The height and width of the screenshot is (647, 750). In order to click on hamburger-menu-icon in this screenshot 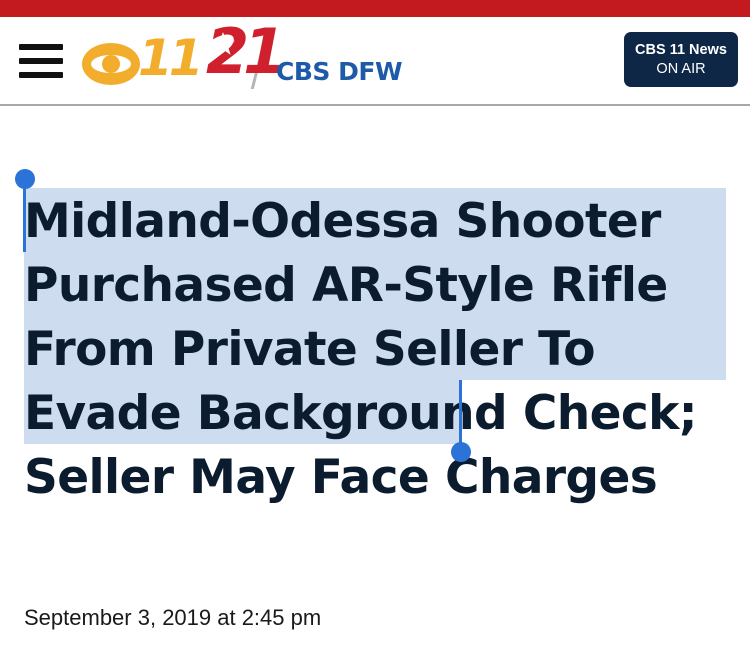, I will do `click(41, 61)`.